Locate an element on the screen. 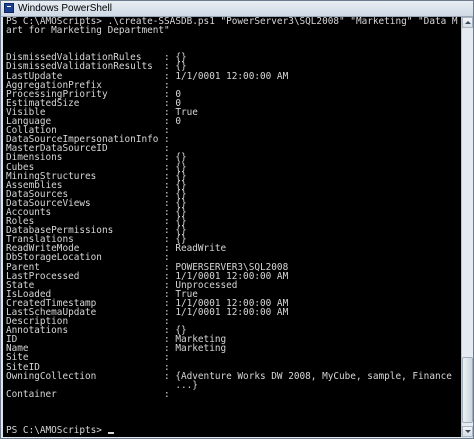 This screenshot has height=439, width=474. scroll-up-arrow-icon is located at coordinates (467, 22).